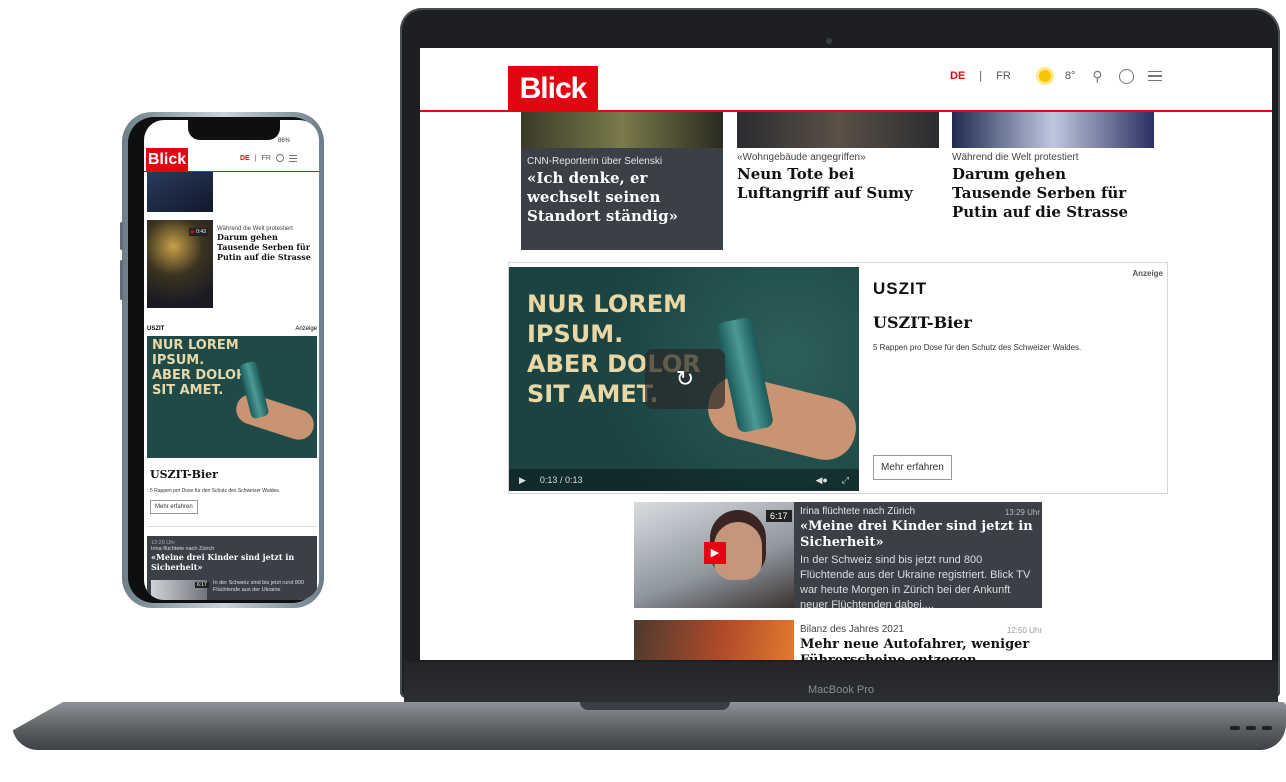 The image size is (1286, 782). Describe the element at coordinates (841, 682) in the screenshot. I see `laptop-chin` at that location.